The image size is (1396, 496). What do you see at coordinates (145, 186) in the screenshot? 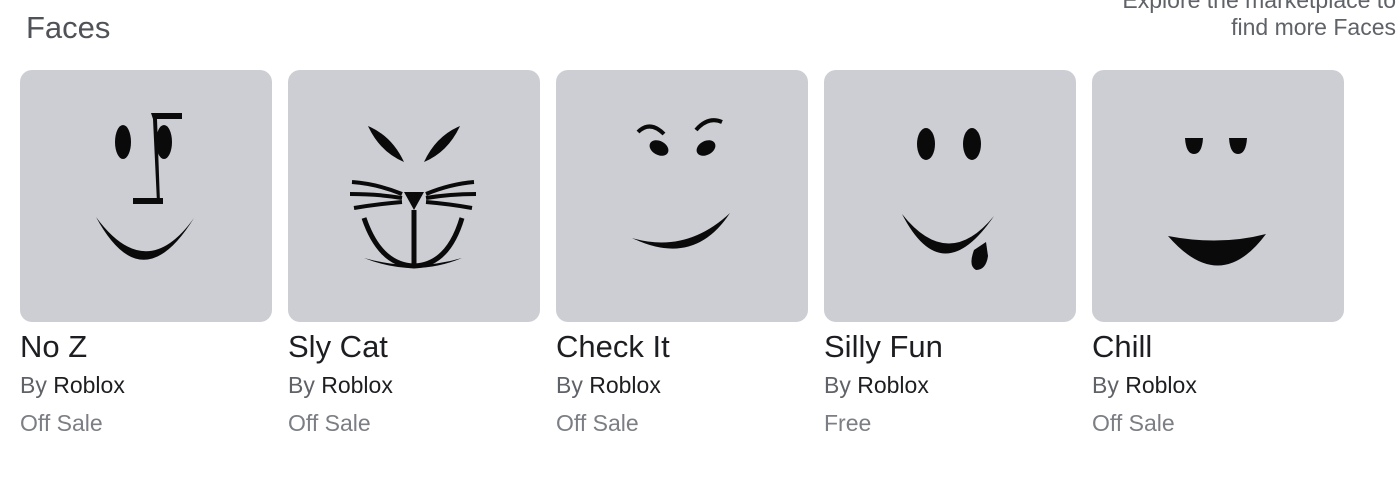
I see `no-z-face-icon` at bounding box center [145, 186].